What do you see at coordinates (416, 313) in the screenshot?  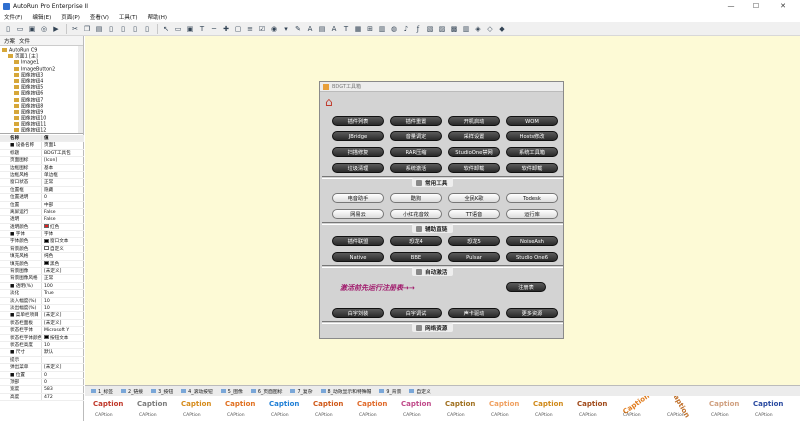 I see `tool-button: 白宇调试` at bounding box center [416, 313].